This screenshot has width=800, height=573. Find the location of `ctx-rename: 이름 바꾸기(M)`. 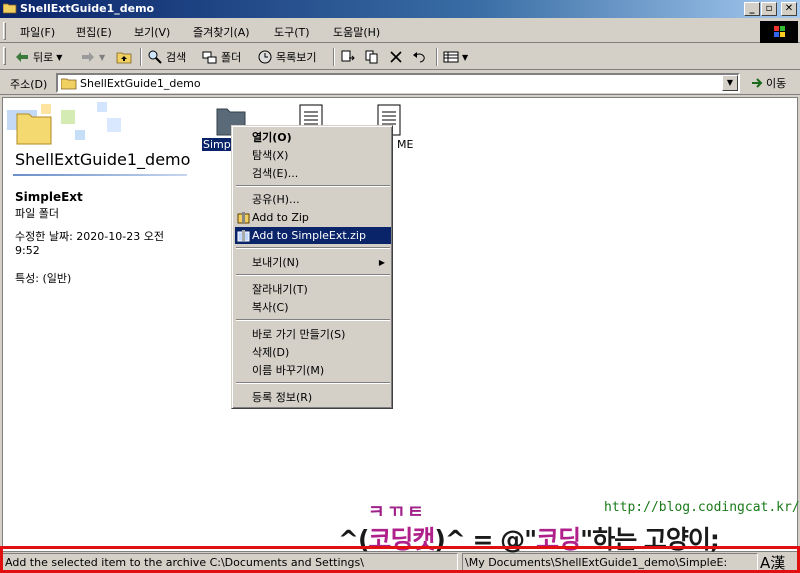

ctx-rename: 이름 바꾸기(M) is located at coordinates (313, 370).